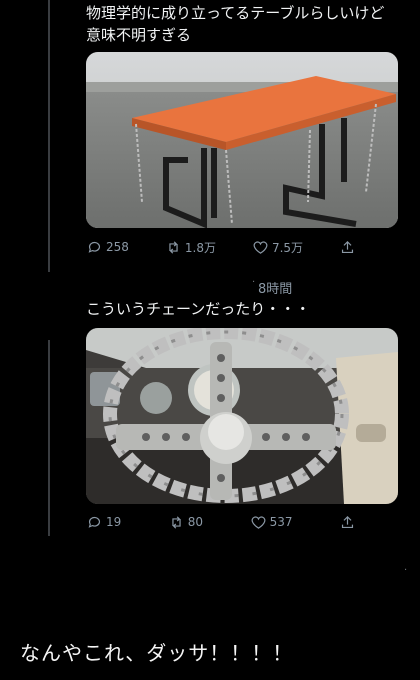 Image resolution: width=420 pixels, height=680 pixels. What do you see at coordinates (221, 247) in the screenshot?
I see `tweet-1-actions: 258 1.8万 7.5万` at bounding box center [221, 247].